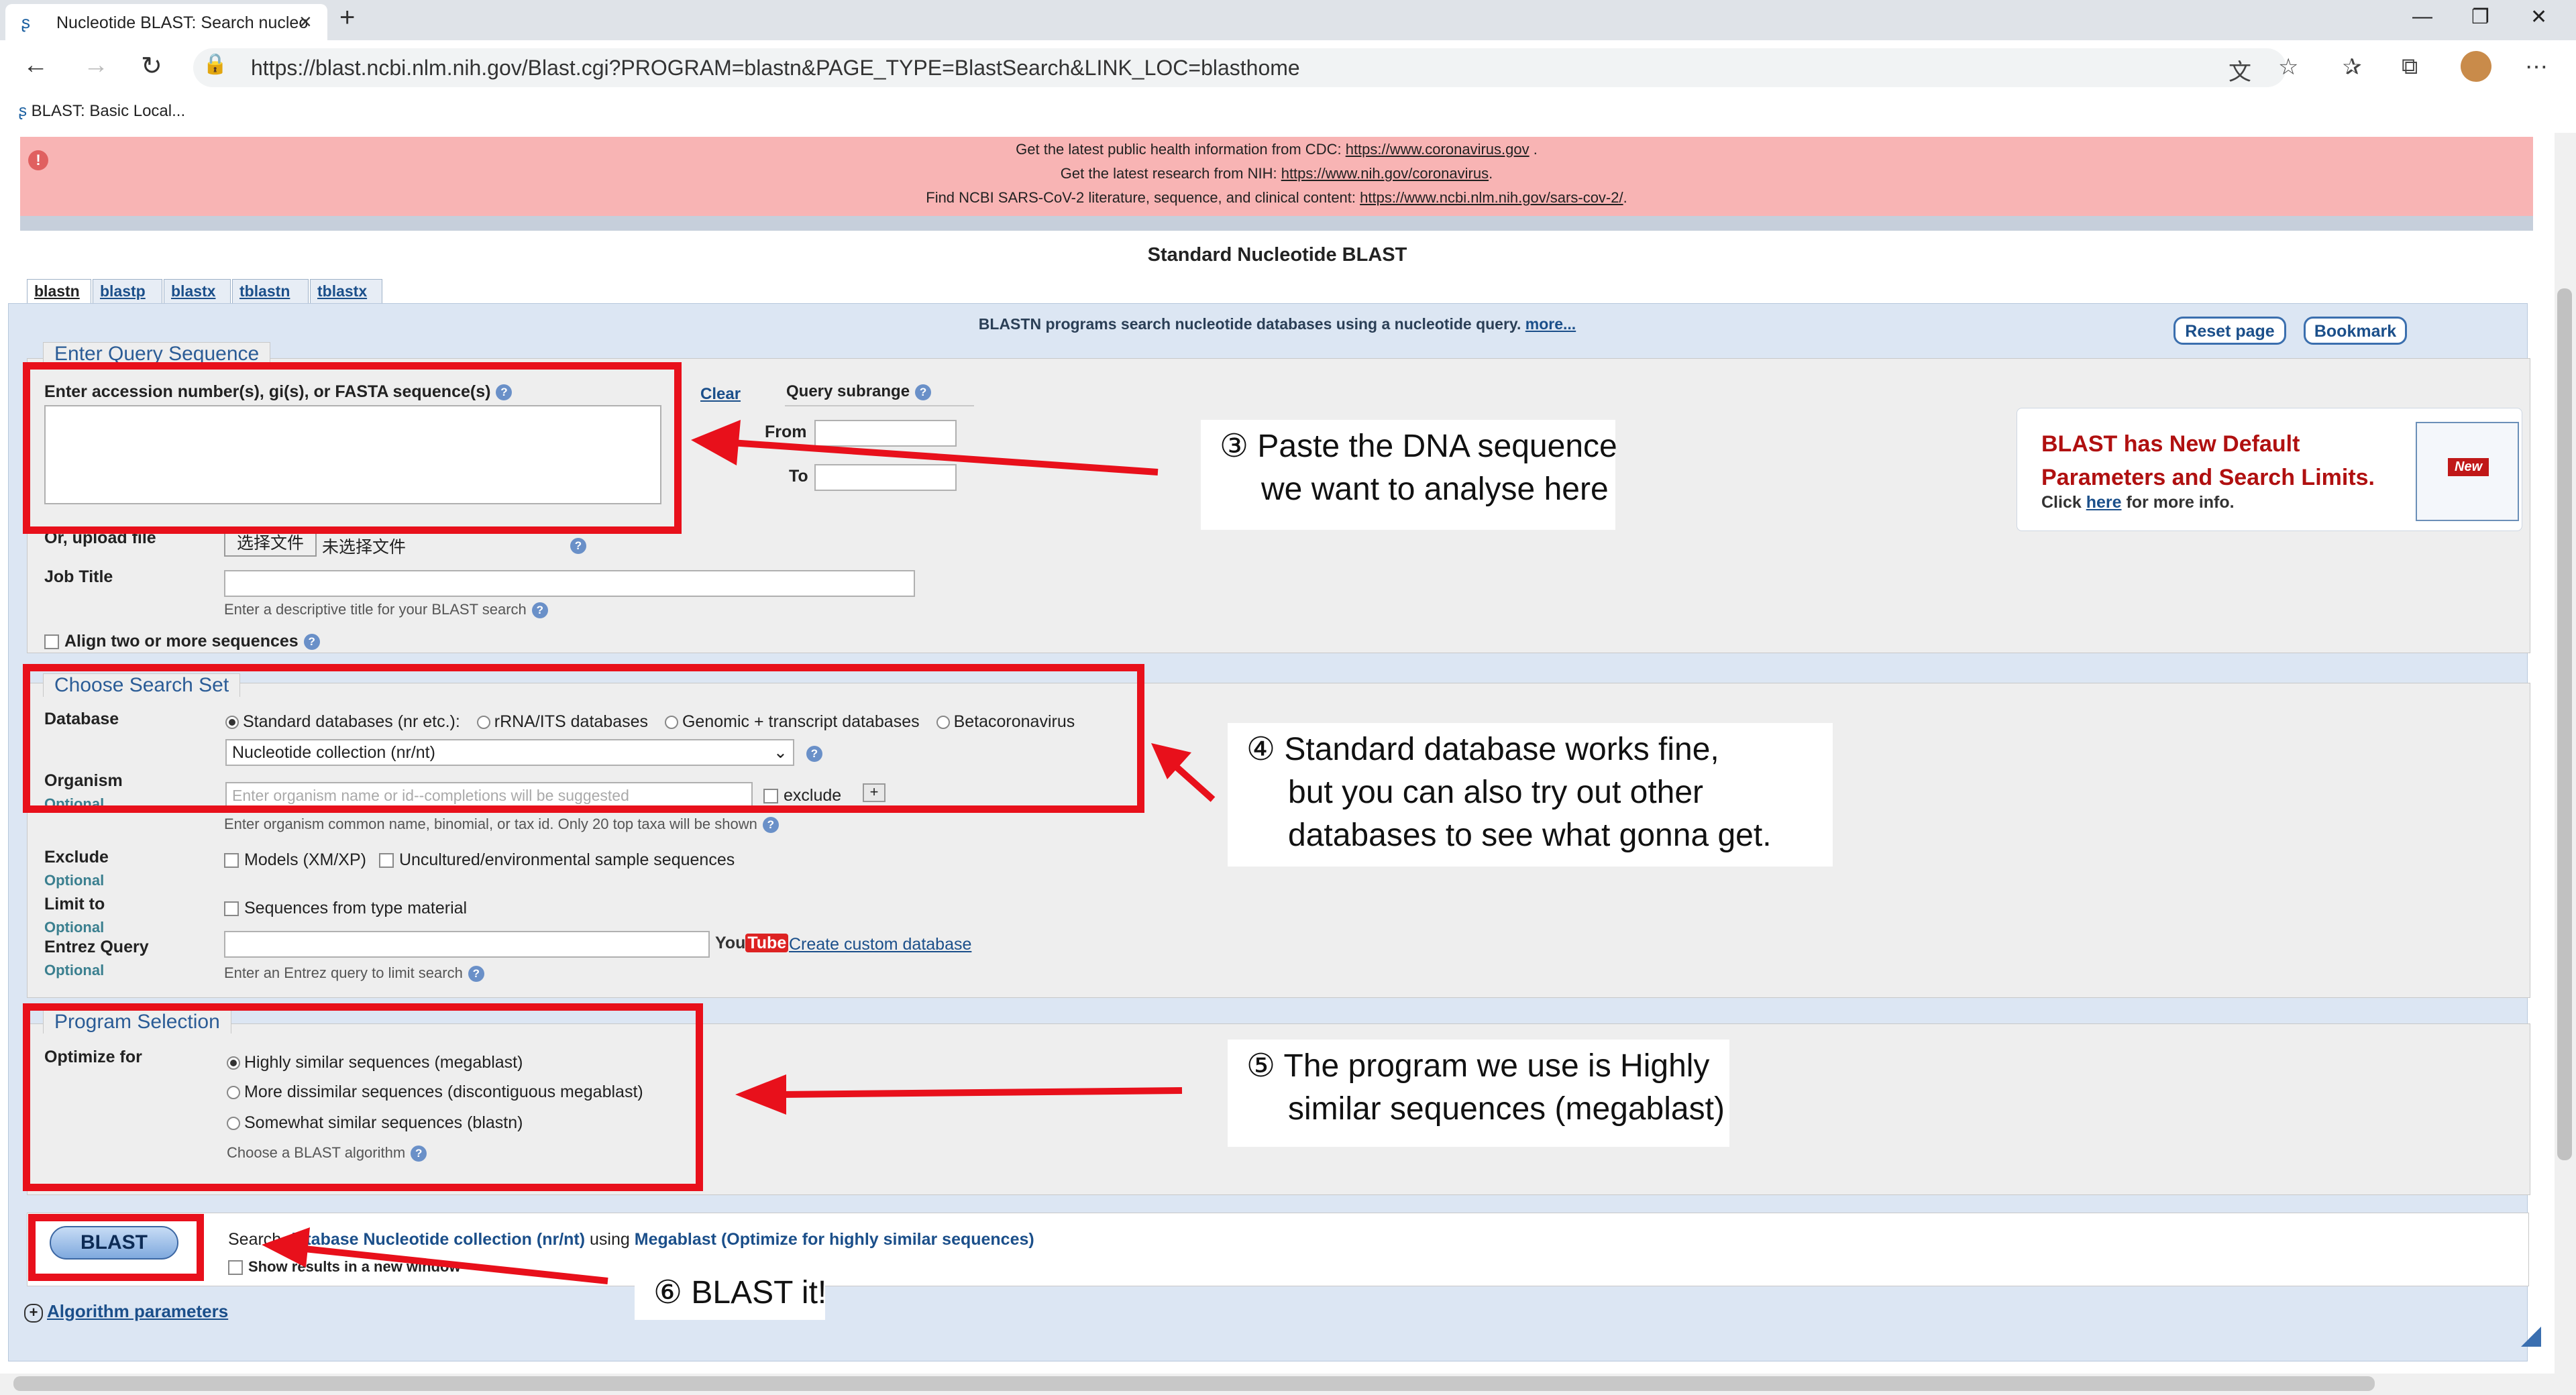 The image size is (2576, 1395). What do you see at coordinates (885, 477) in the screenshot?
I see `to-input` at bounding box center [885, 477].